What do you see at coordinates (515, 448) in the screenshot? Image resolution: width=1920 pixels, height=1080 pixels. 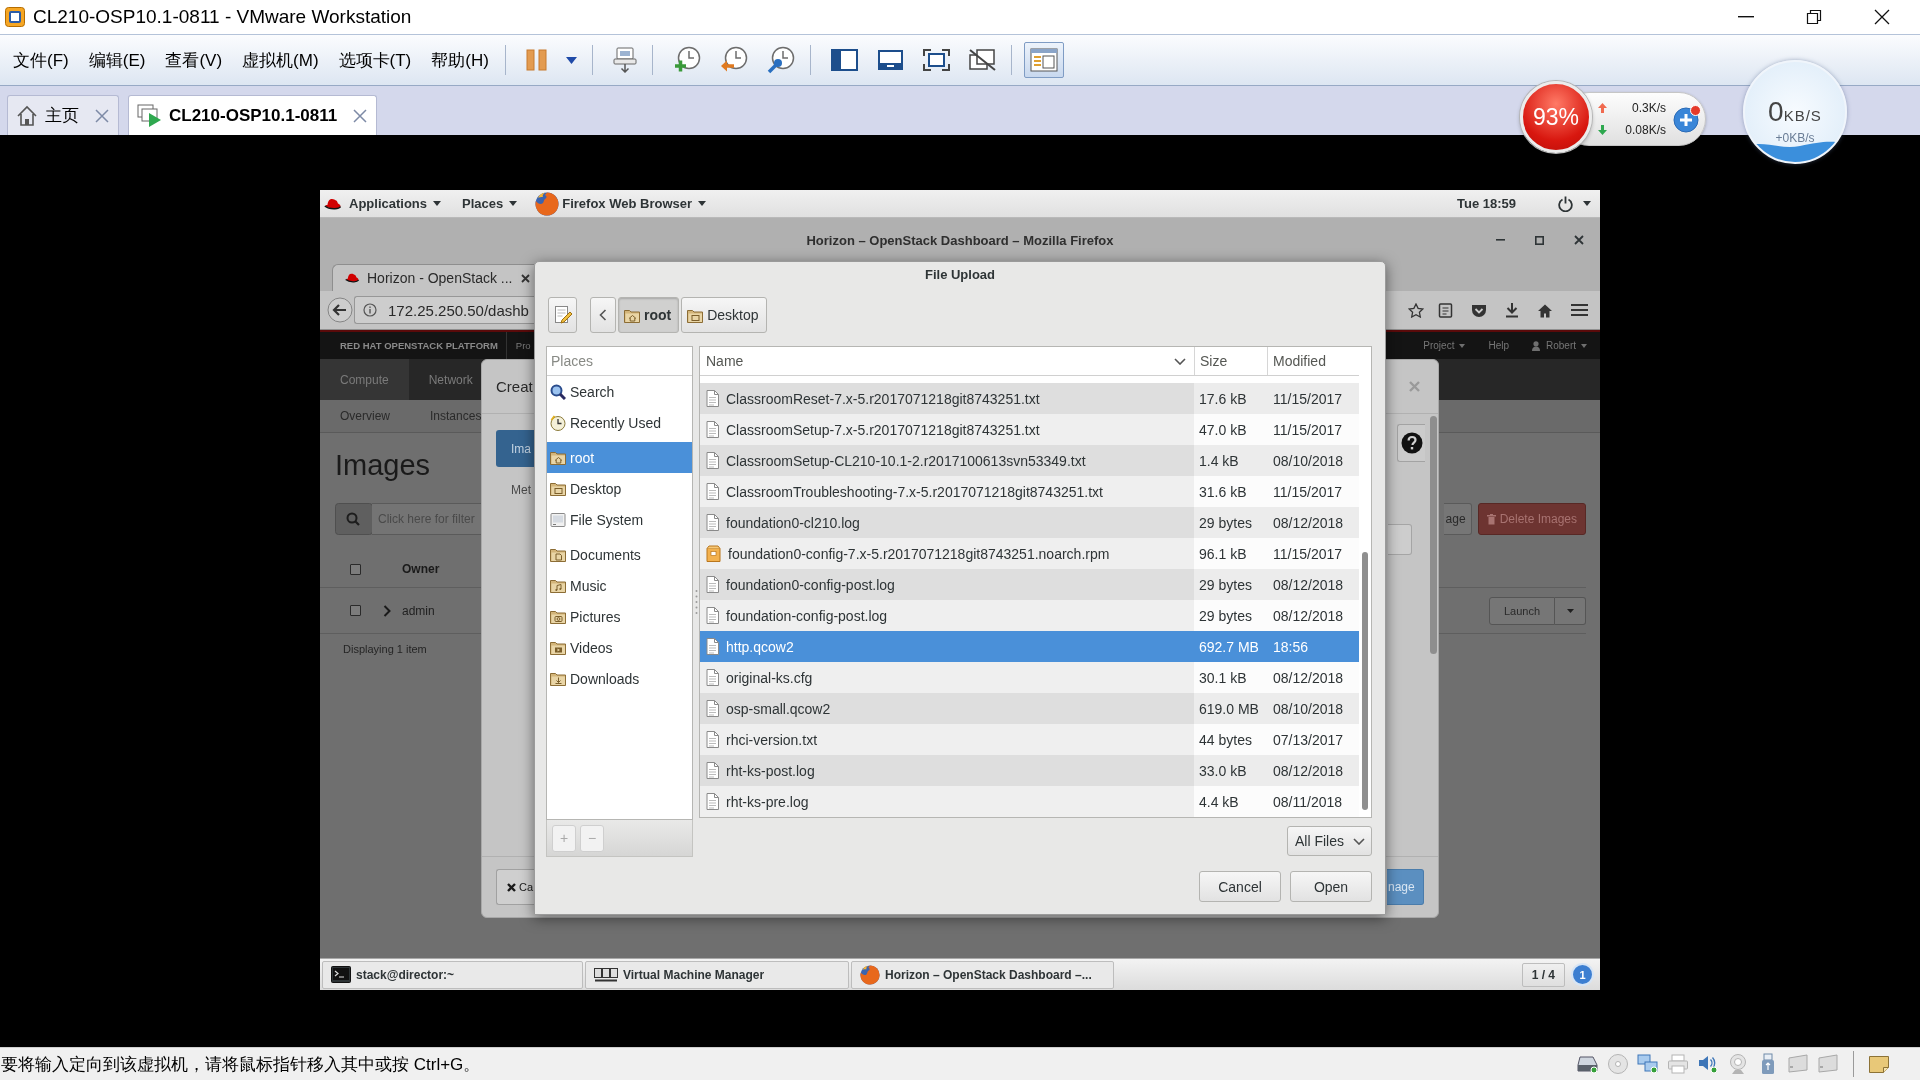 I see `tab: Ima` at bounding box center [515, 448].